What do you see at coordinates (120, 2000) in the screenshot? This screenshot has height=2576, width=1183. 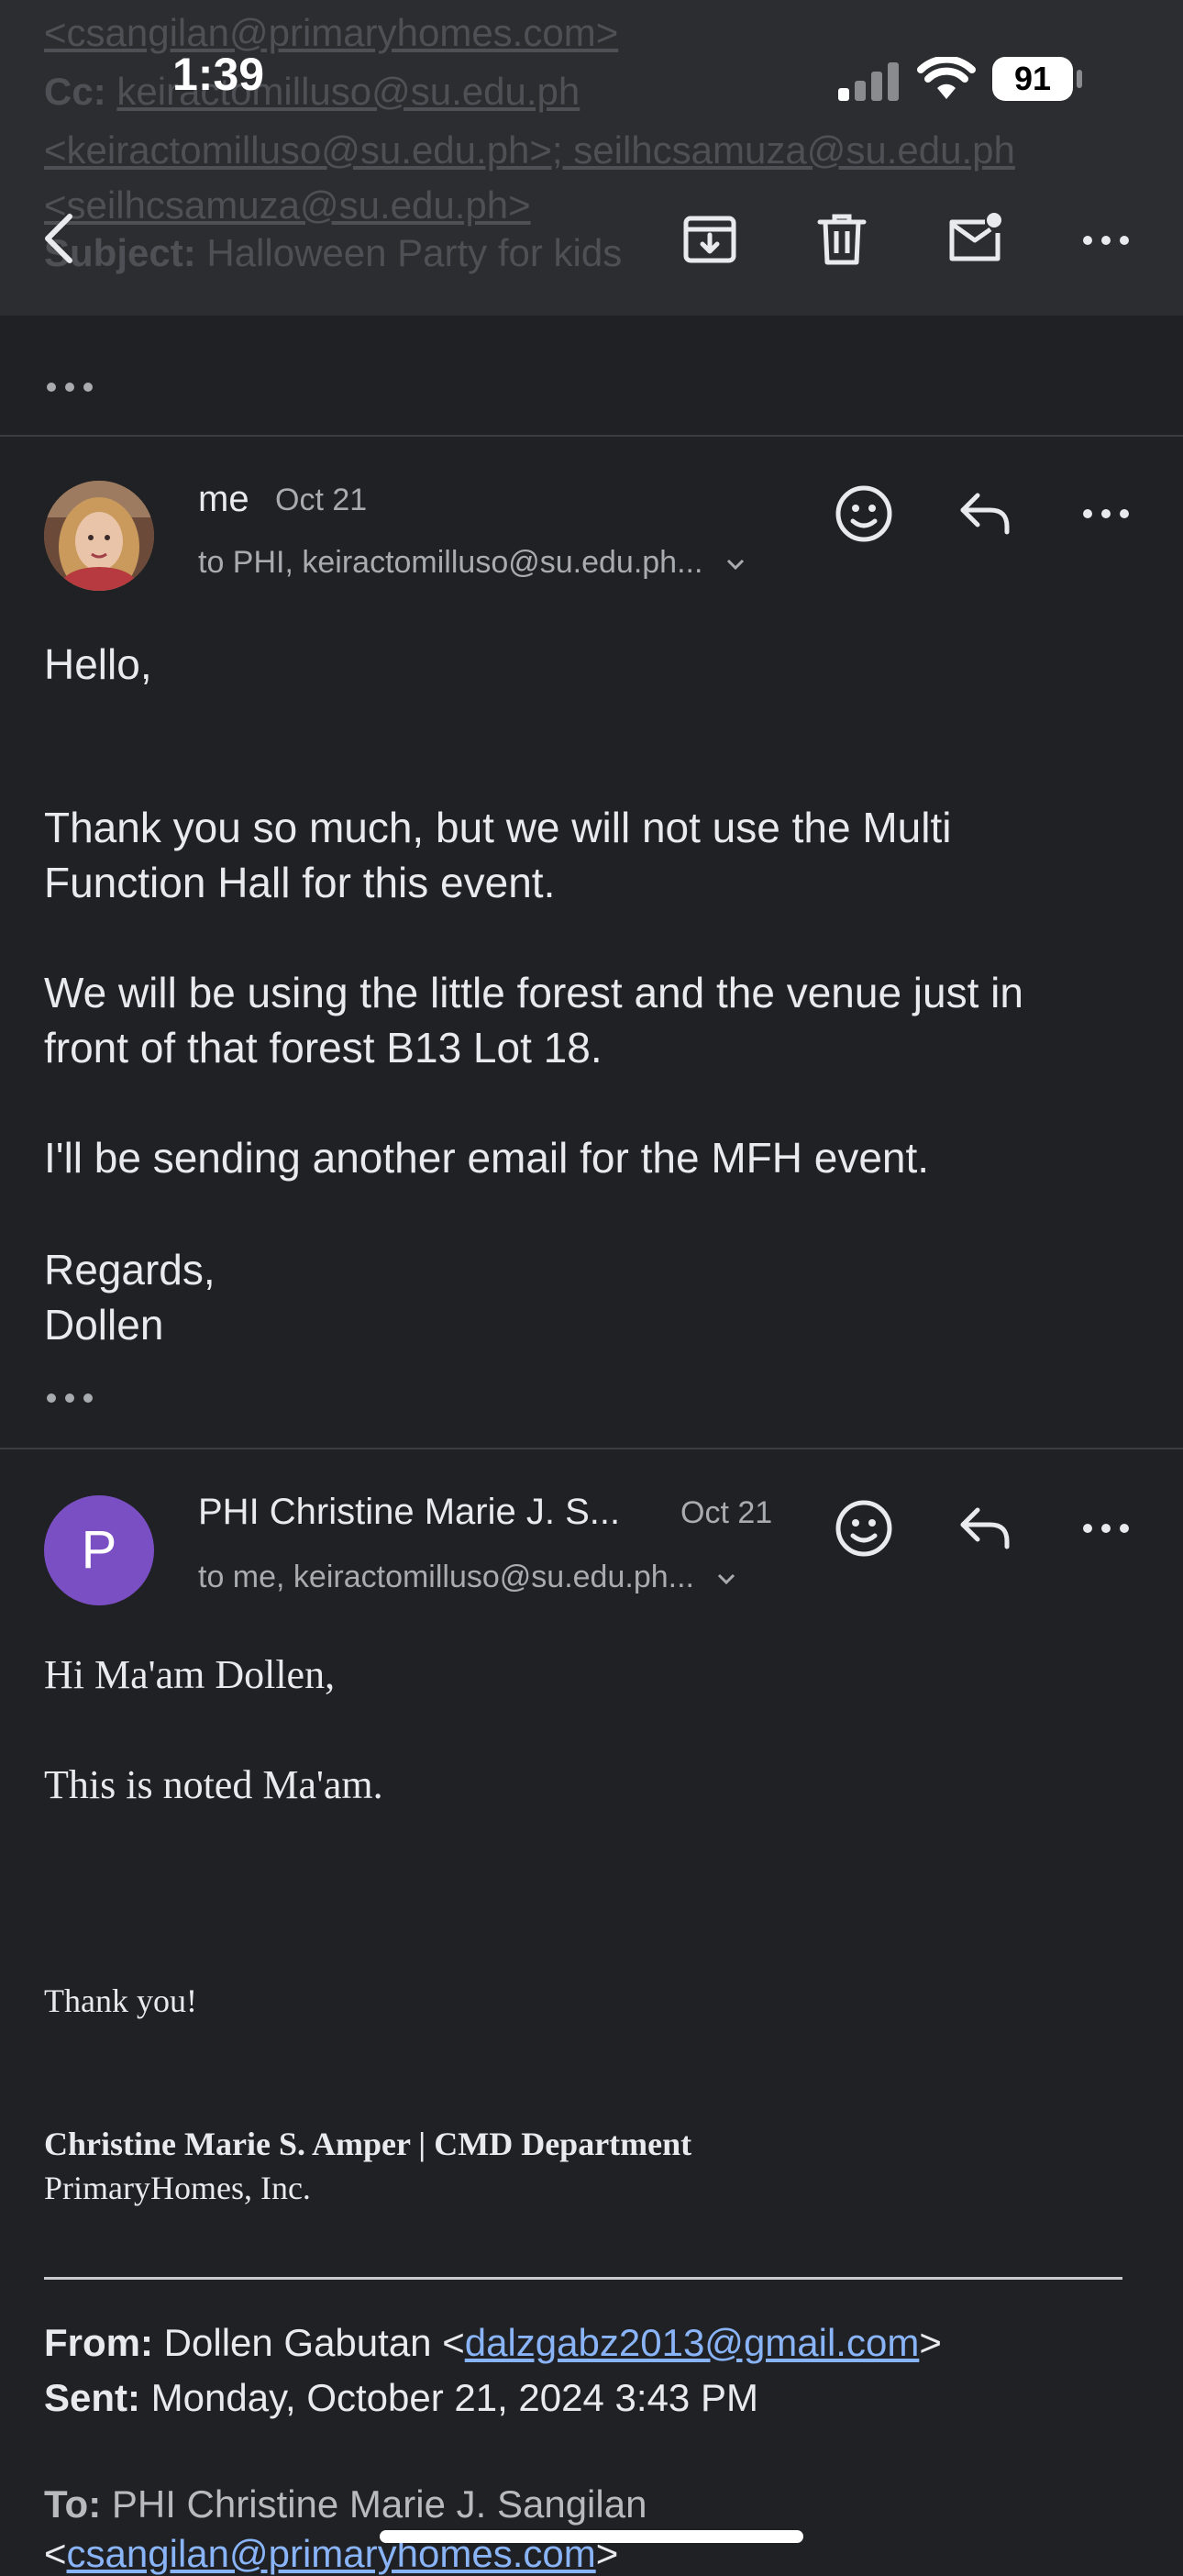 I see `message-paragraph: Thank you!` at bounding box center [120, 2000].